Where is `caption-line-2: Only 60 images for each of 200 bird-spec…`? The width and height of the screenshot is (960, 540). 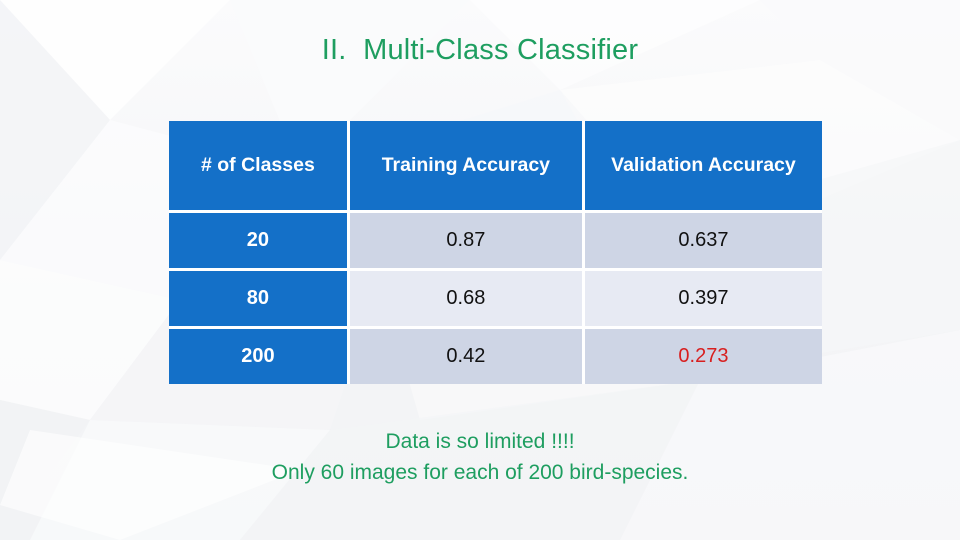
caption-line-2: Only 60 images for each of 200 bird-spec… is located at coordinates (480, 472).